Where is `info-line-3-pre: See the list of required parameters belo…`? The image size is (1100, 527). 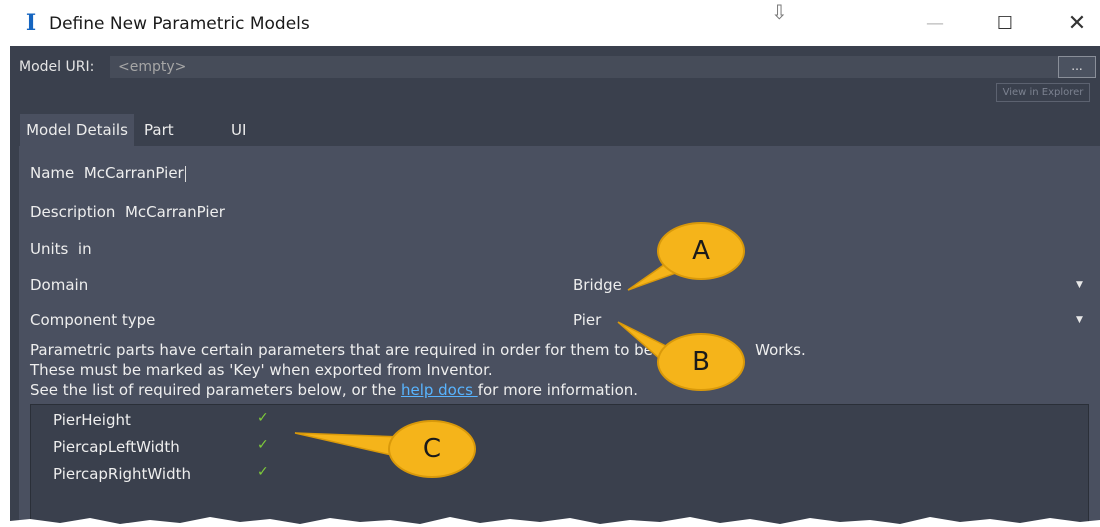 info-line-3-pre: See the list of required parameters belo… is located at coordinates (215, 390).